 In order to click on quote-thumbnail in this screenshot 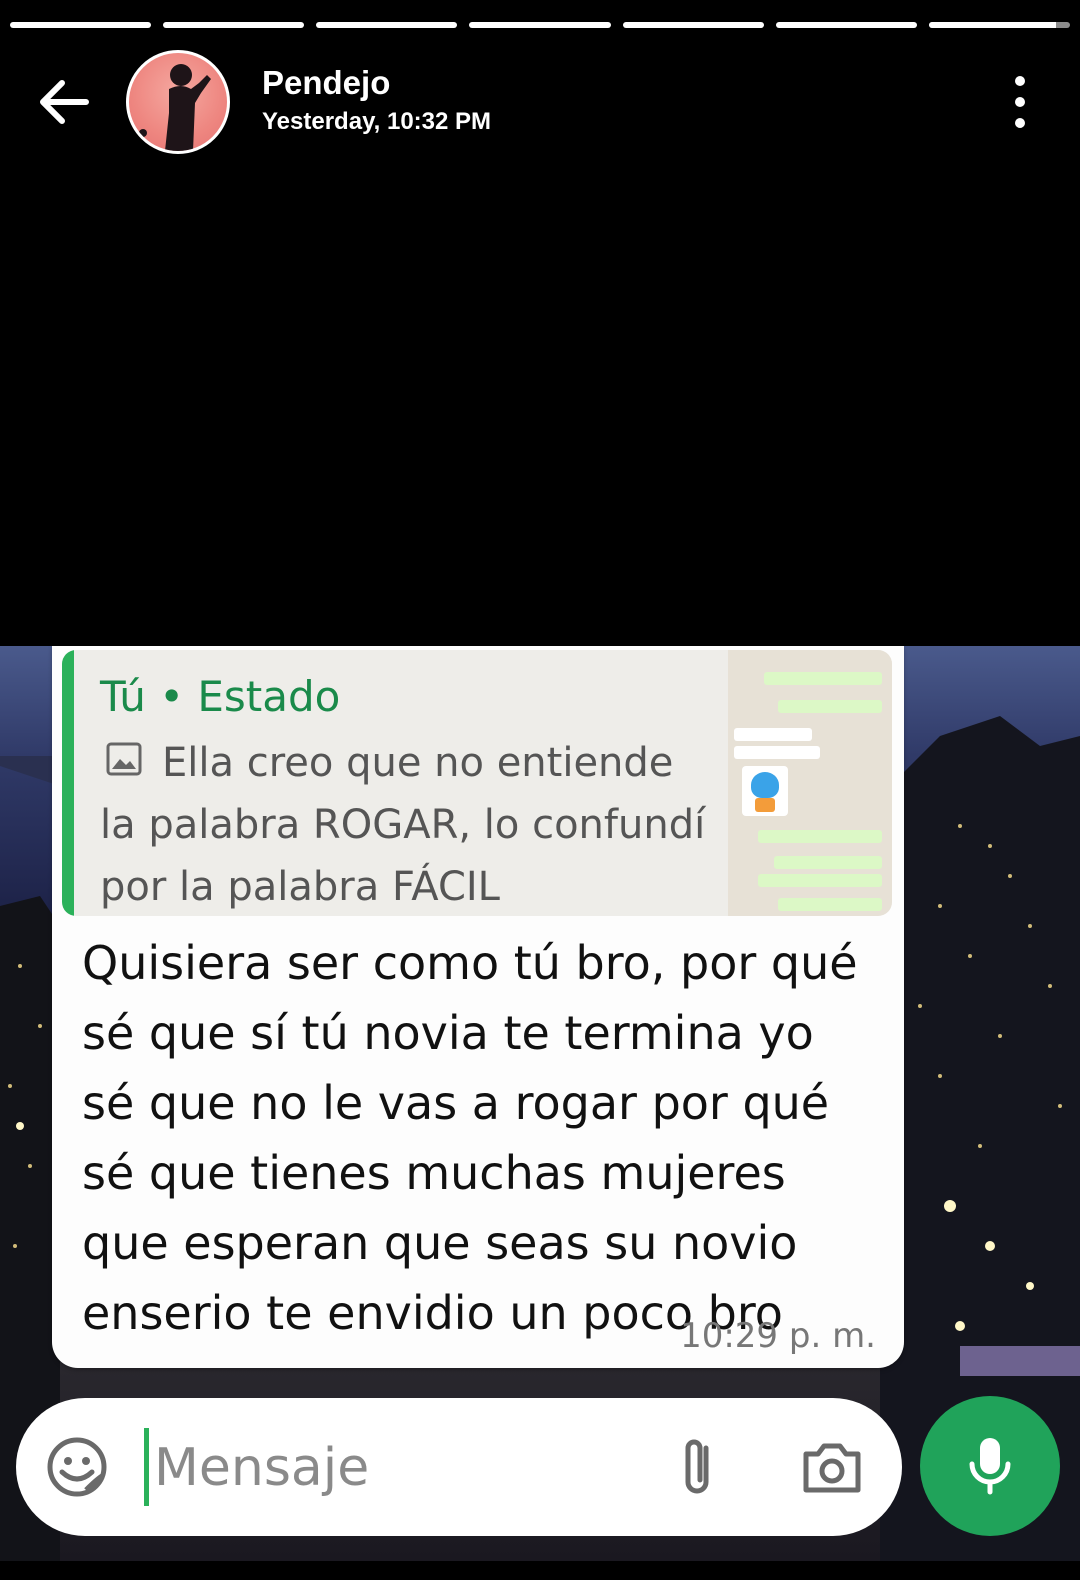, I will do `click(810, 783)`.